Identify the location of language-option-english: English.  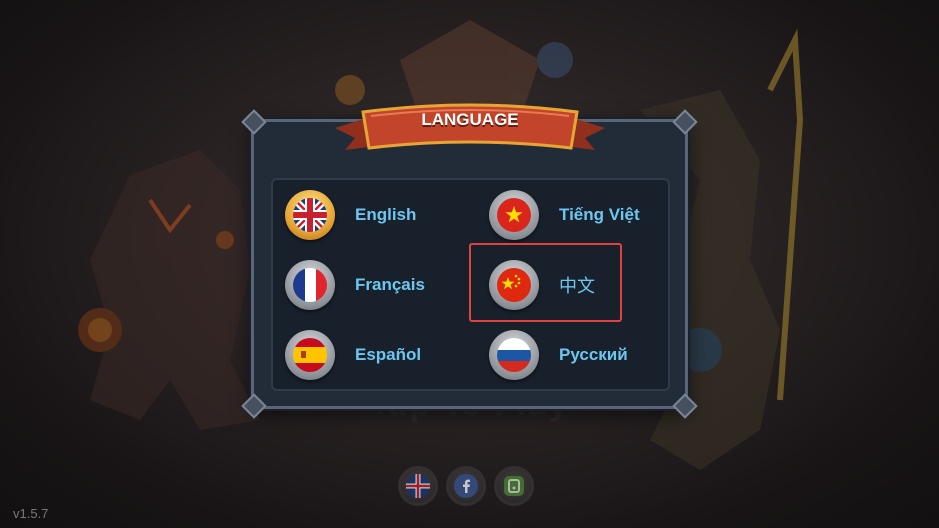
(350, 215).